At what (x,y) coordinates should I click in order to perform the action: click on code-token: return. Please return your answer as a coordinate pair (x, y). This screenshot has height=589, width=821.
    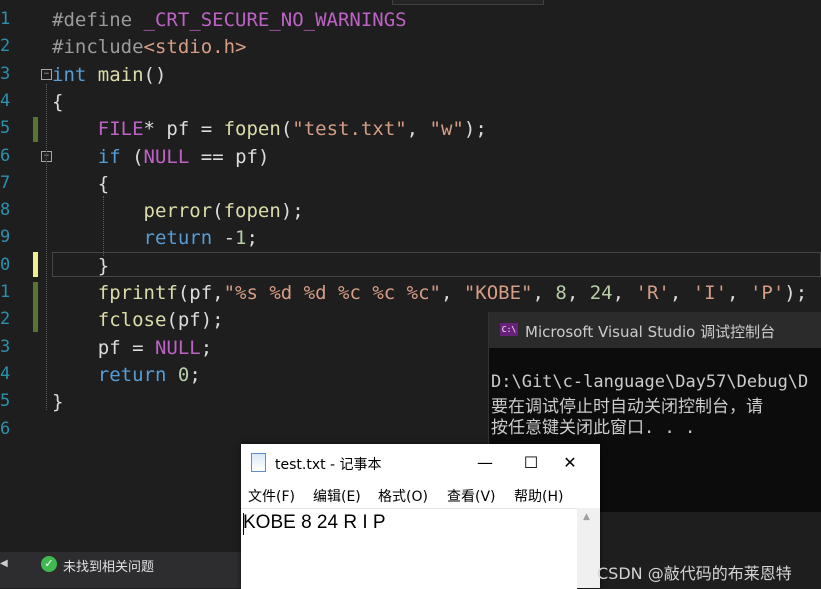
    Looking at the image, I should click on (178, 238).